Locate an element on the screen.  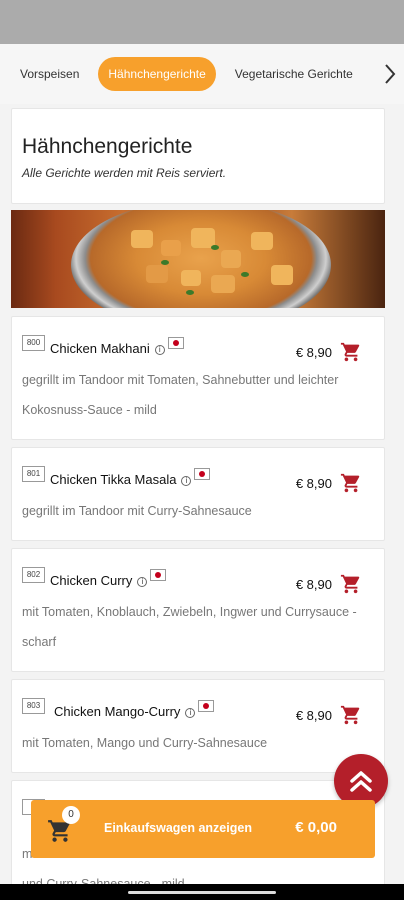
dish-number: 803 is located at coordinates (33, 706).